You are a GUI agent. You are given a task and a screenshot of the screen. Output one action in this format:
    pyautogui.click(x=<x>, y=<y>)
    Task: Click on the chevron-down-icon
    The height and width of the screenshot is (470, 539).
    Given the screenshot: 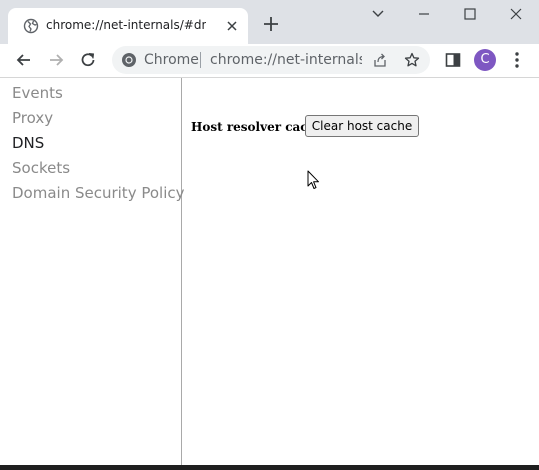 What is the action you would take?
    pyautogui.click(x=378, y=14)
    